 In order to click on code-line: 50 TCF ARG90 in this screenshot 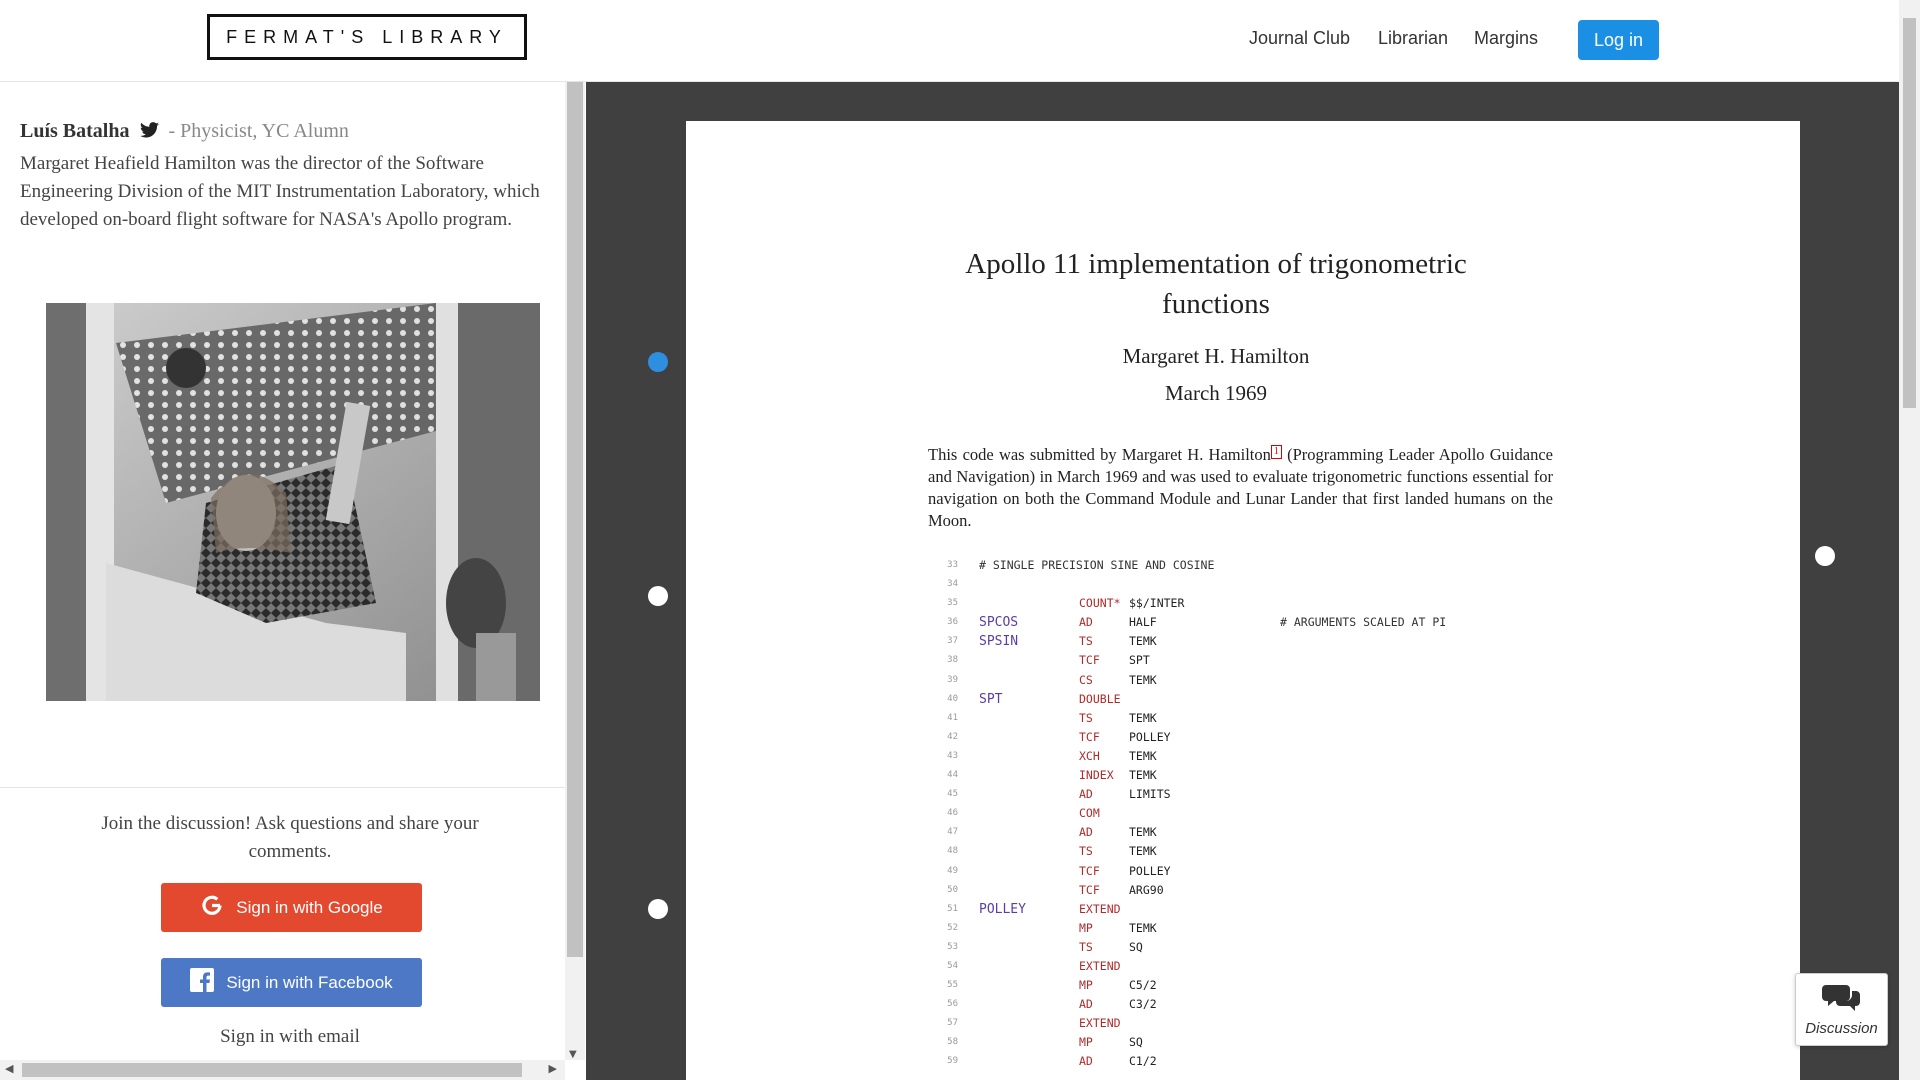, I will do `click(1246, 892)`.